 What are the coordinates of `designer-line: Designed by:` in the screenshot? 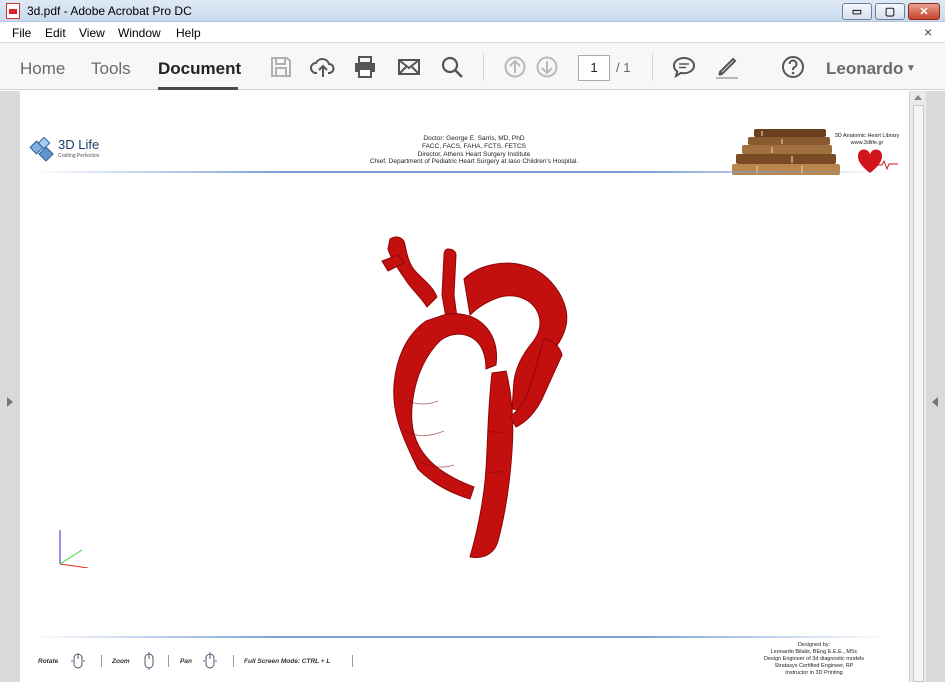 It's located at (814, 645).